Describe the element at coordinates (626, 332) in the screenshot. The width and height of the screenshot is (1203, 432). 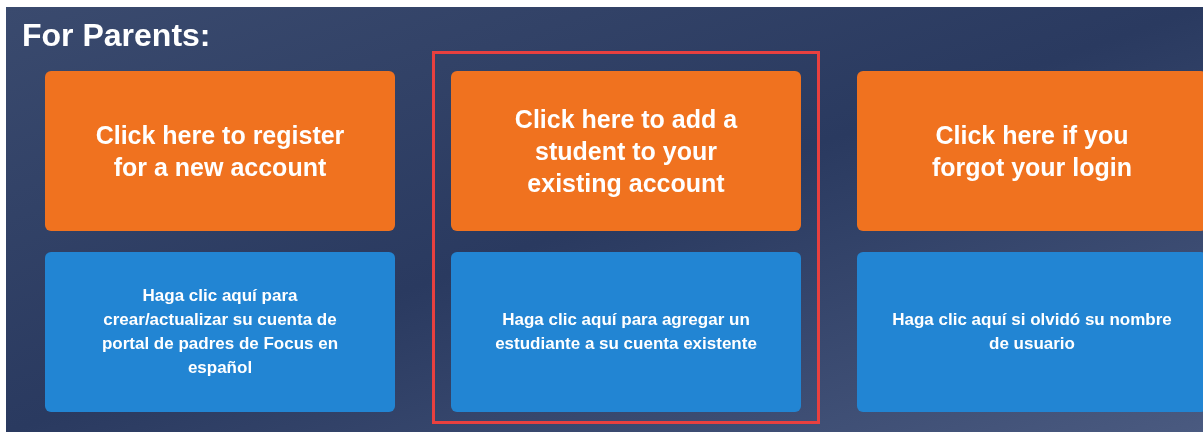
I see `spanish-link-button: Haga clic aquí para agregar un estudiante a su cuenta existente` at that location.